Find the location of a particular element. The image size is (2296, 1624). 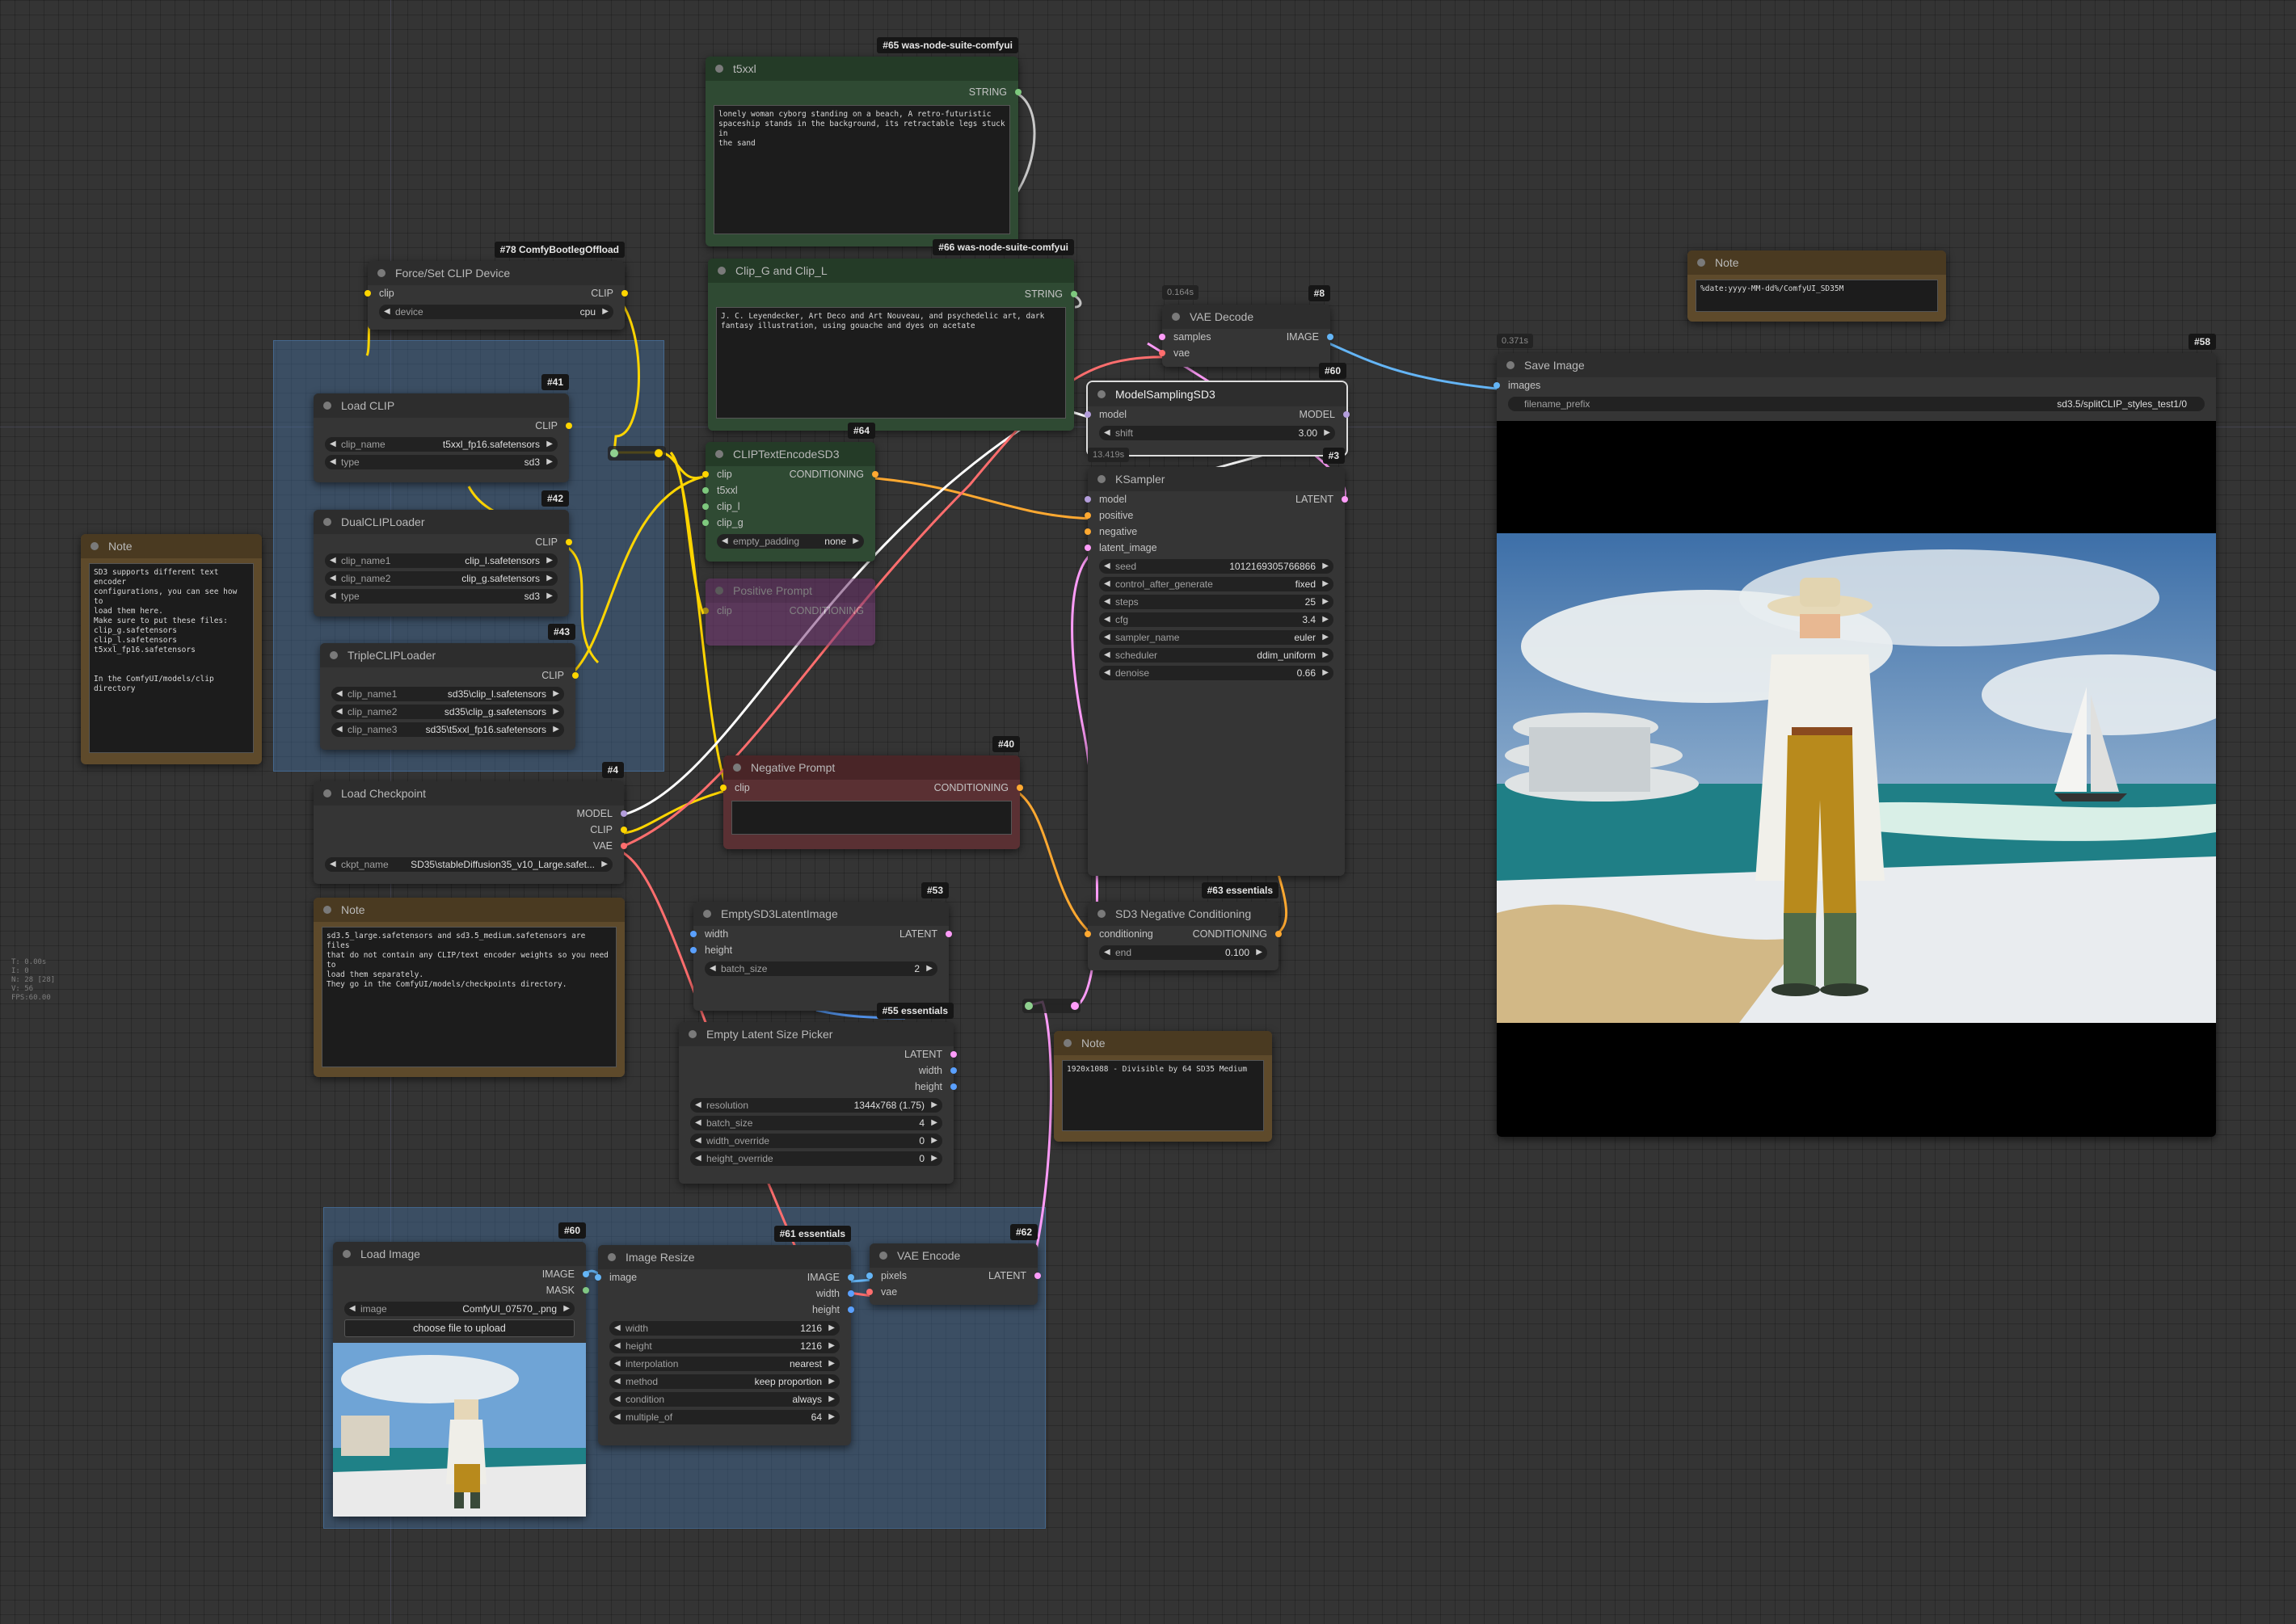

node-header: CLIPTextEncodeSD3 is located at coordinates (790, 454).